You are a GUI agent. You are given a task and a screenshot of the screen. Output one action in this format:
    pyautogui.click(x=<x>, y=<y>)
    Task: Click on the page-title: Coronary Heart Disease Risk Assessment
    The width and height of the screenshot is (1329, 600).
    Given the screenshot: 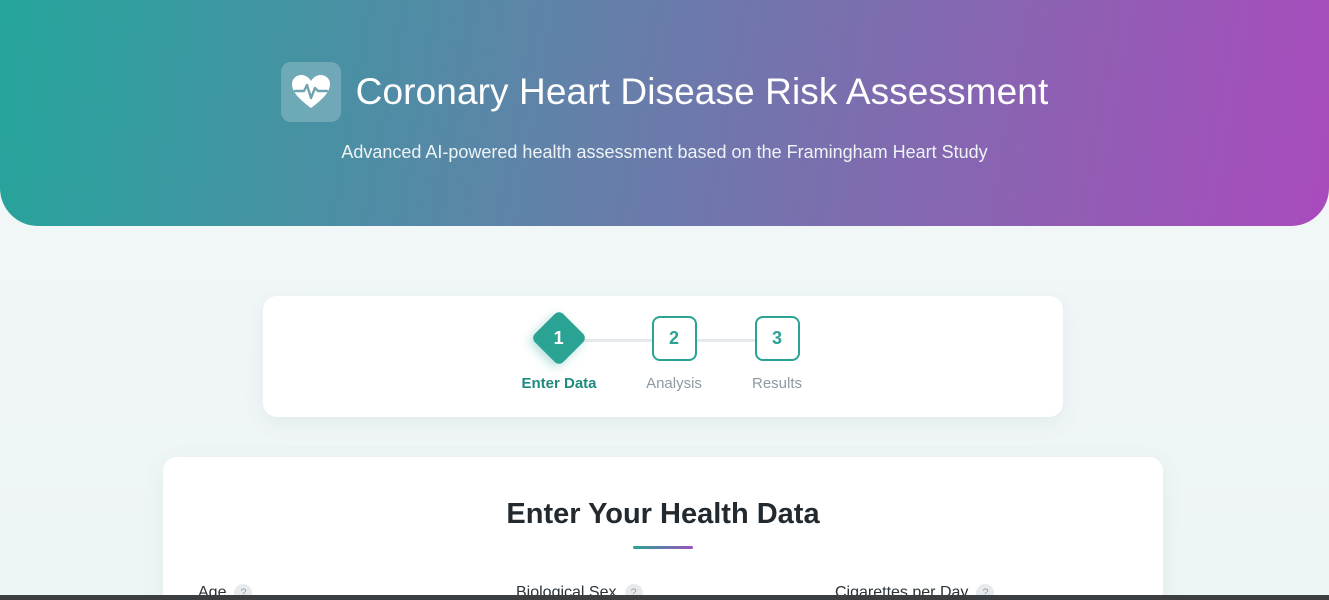 What is the action you would take?
    pyautogui.click(x=702, y=91)
    